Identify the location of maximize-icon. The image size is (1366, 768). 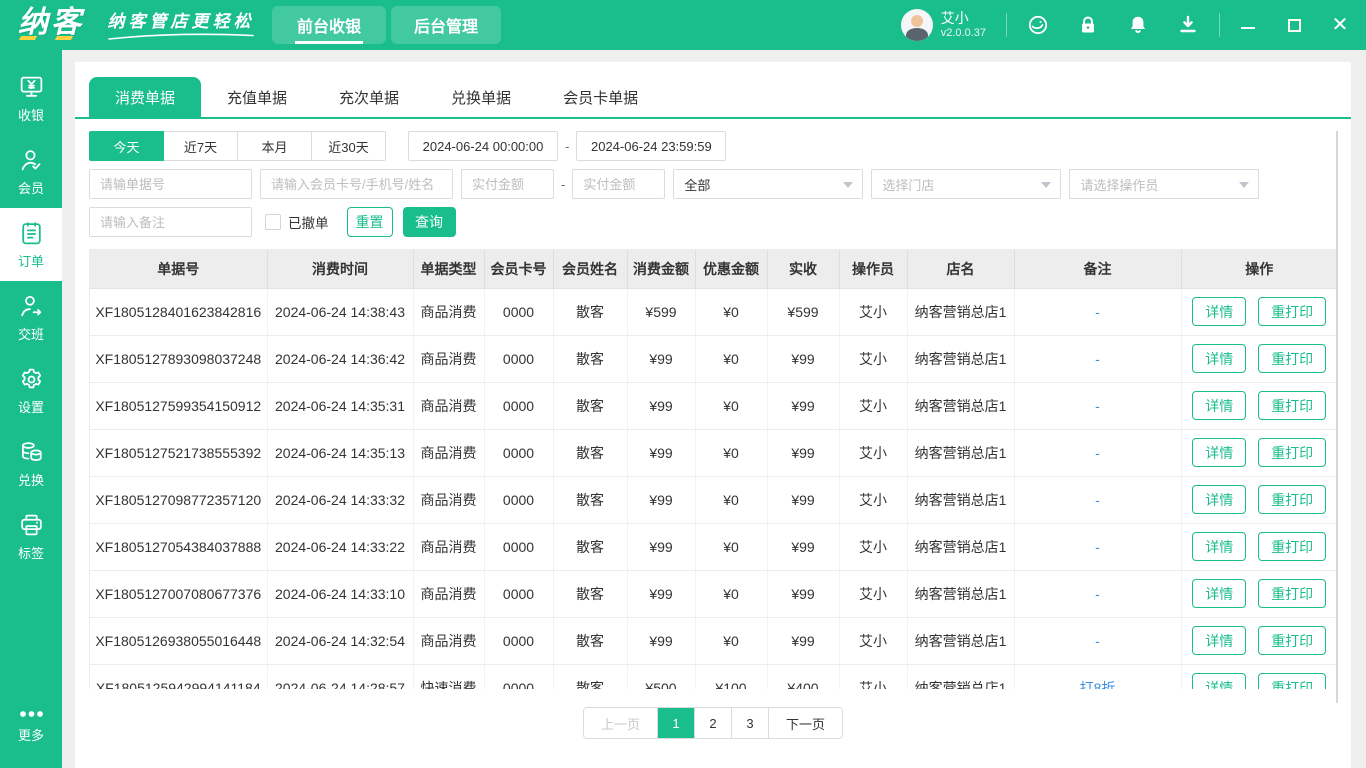
(1294, 25).